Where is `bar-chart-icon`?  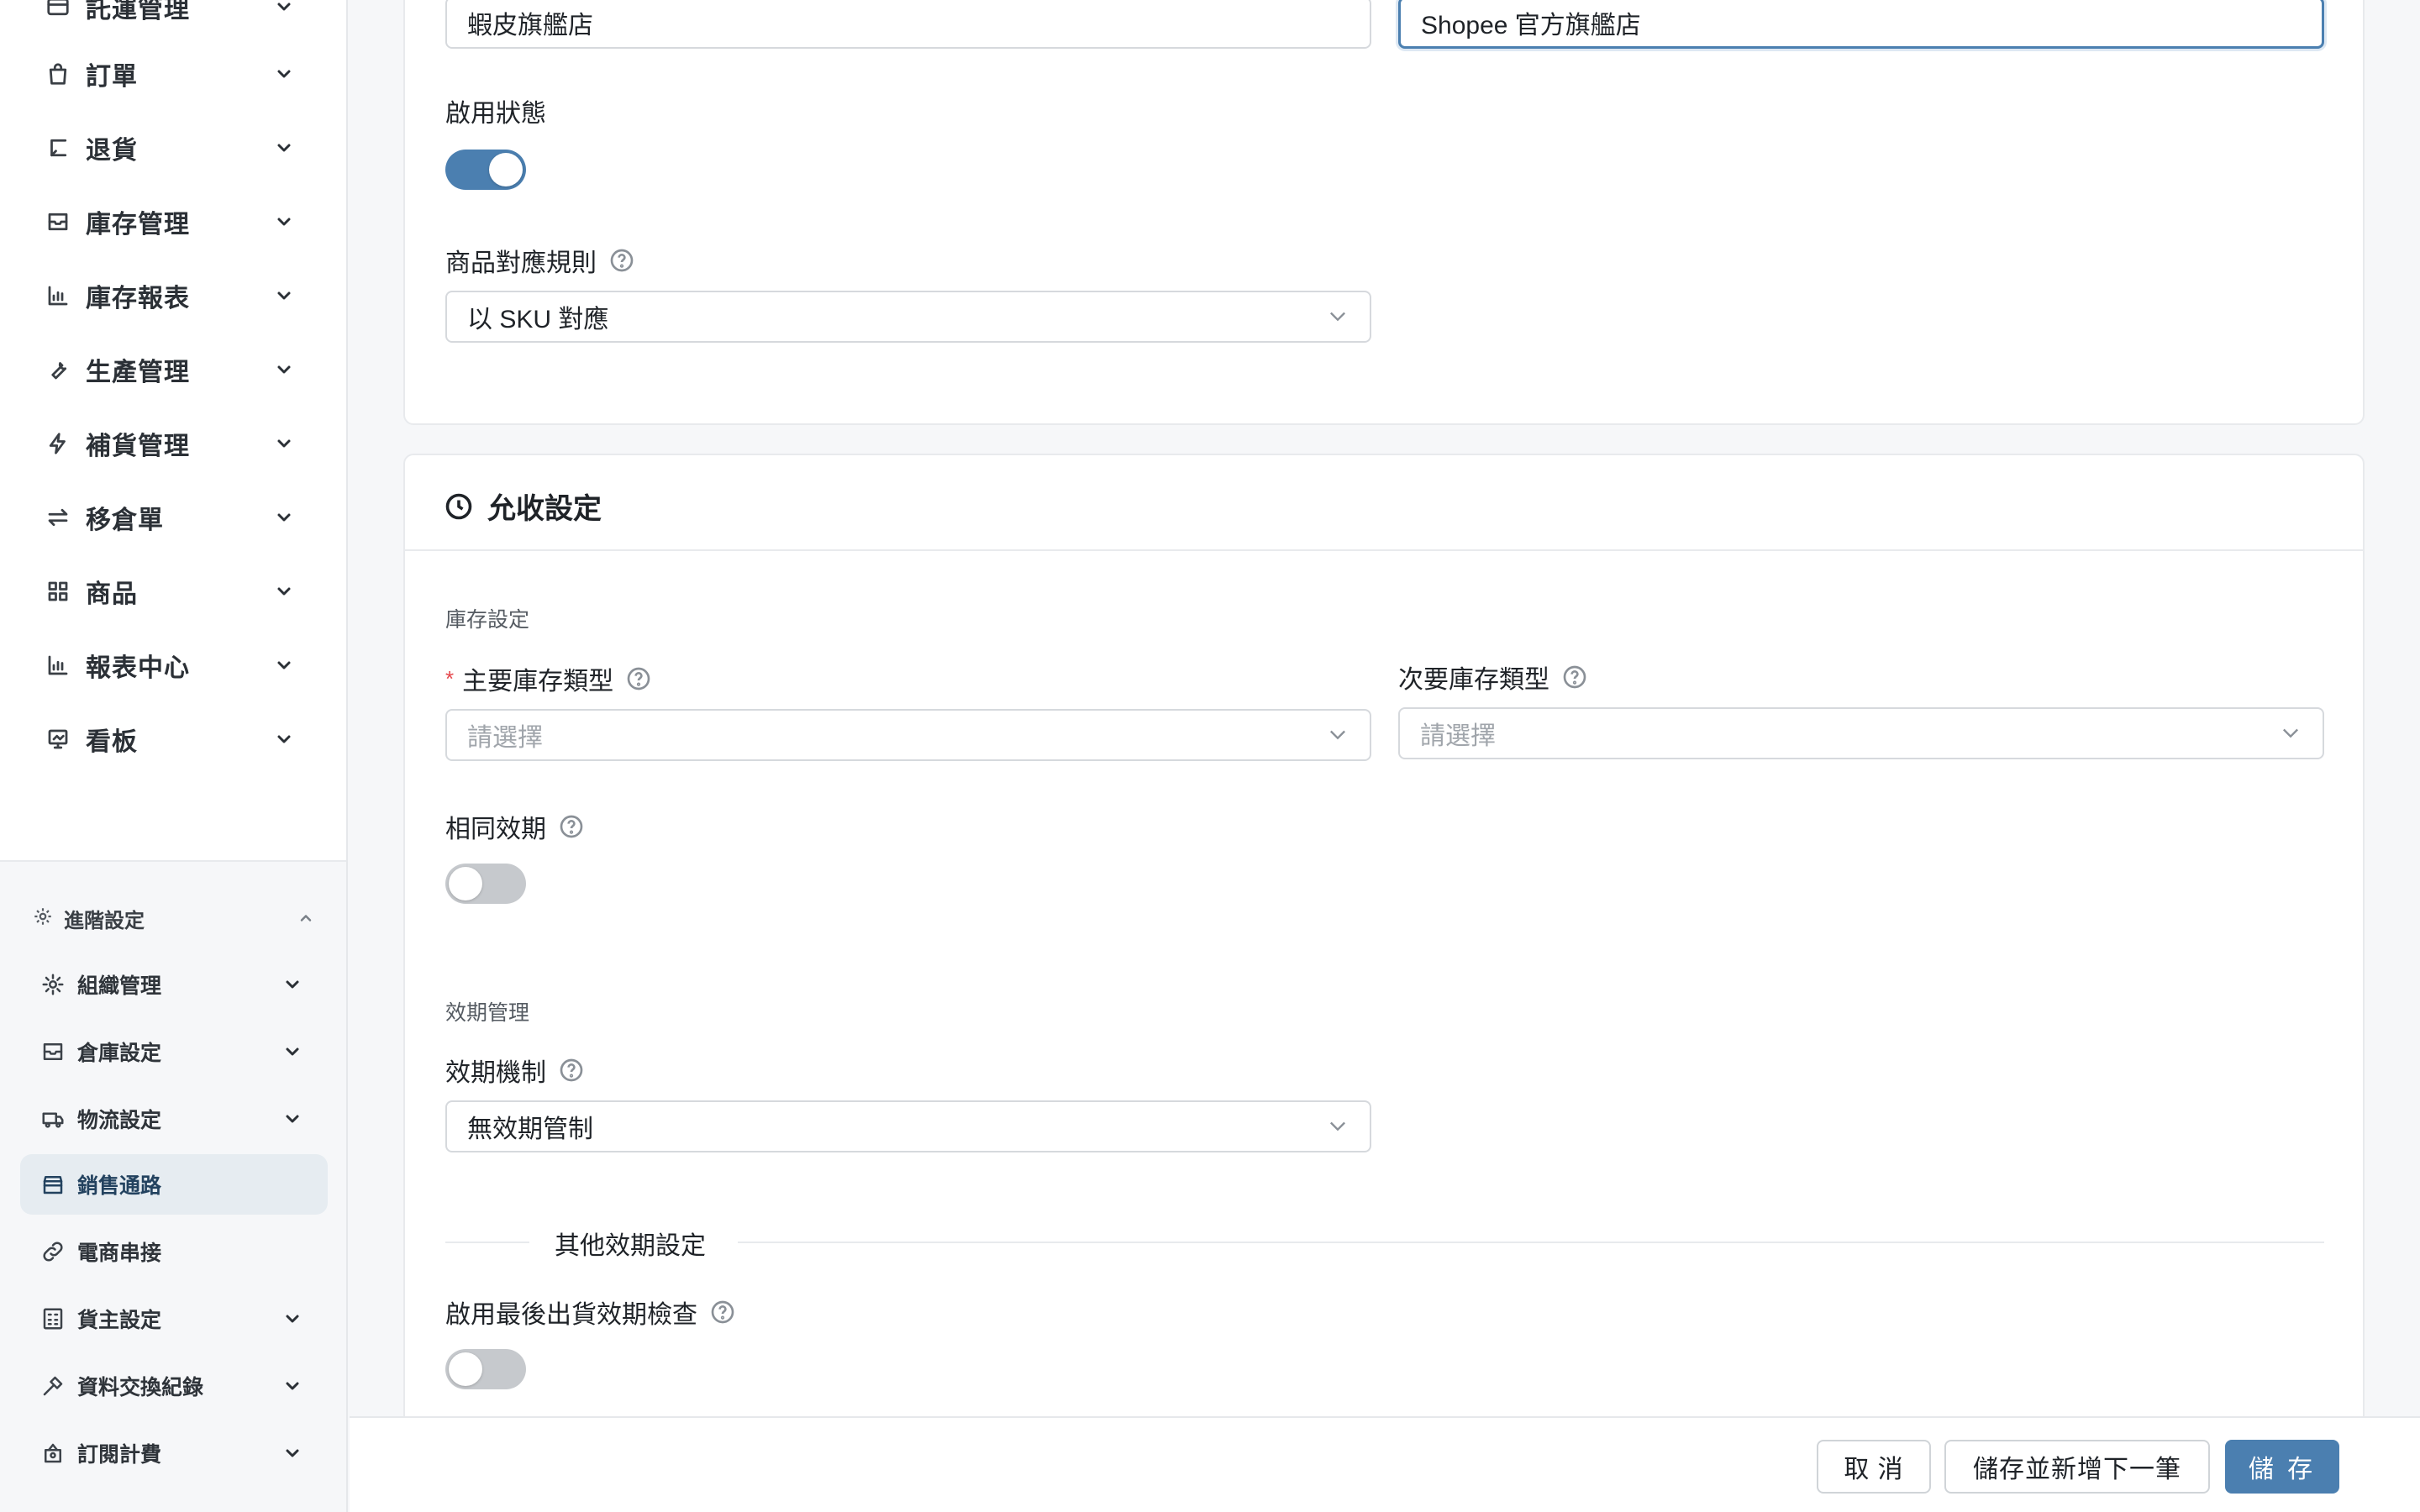 bar-chart-icon is located at coordinates (58, 295).